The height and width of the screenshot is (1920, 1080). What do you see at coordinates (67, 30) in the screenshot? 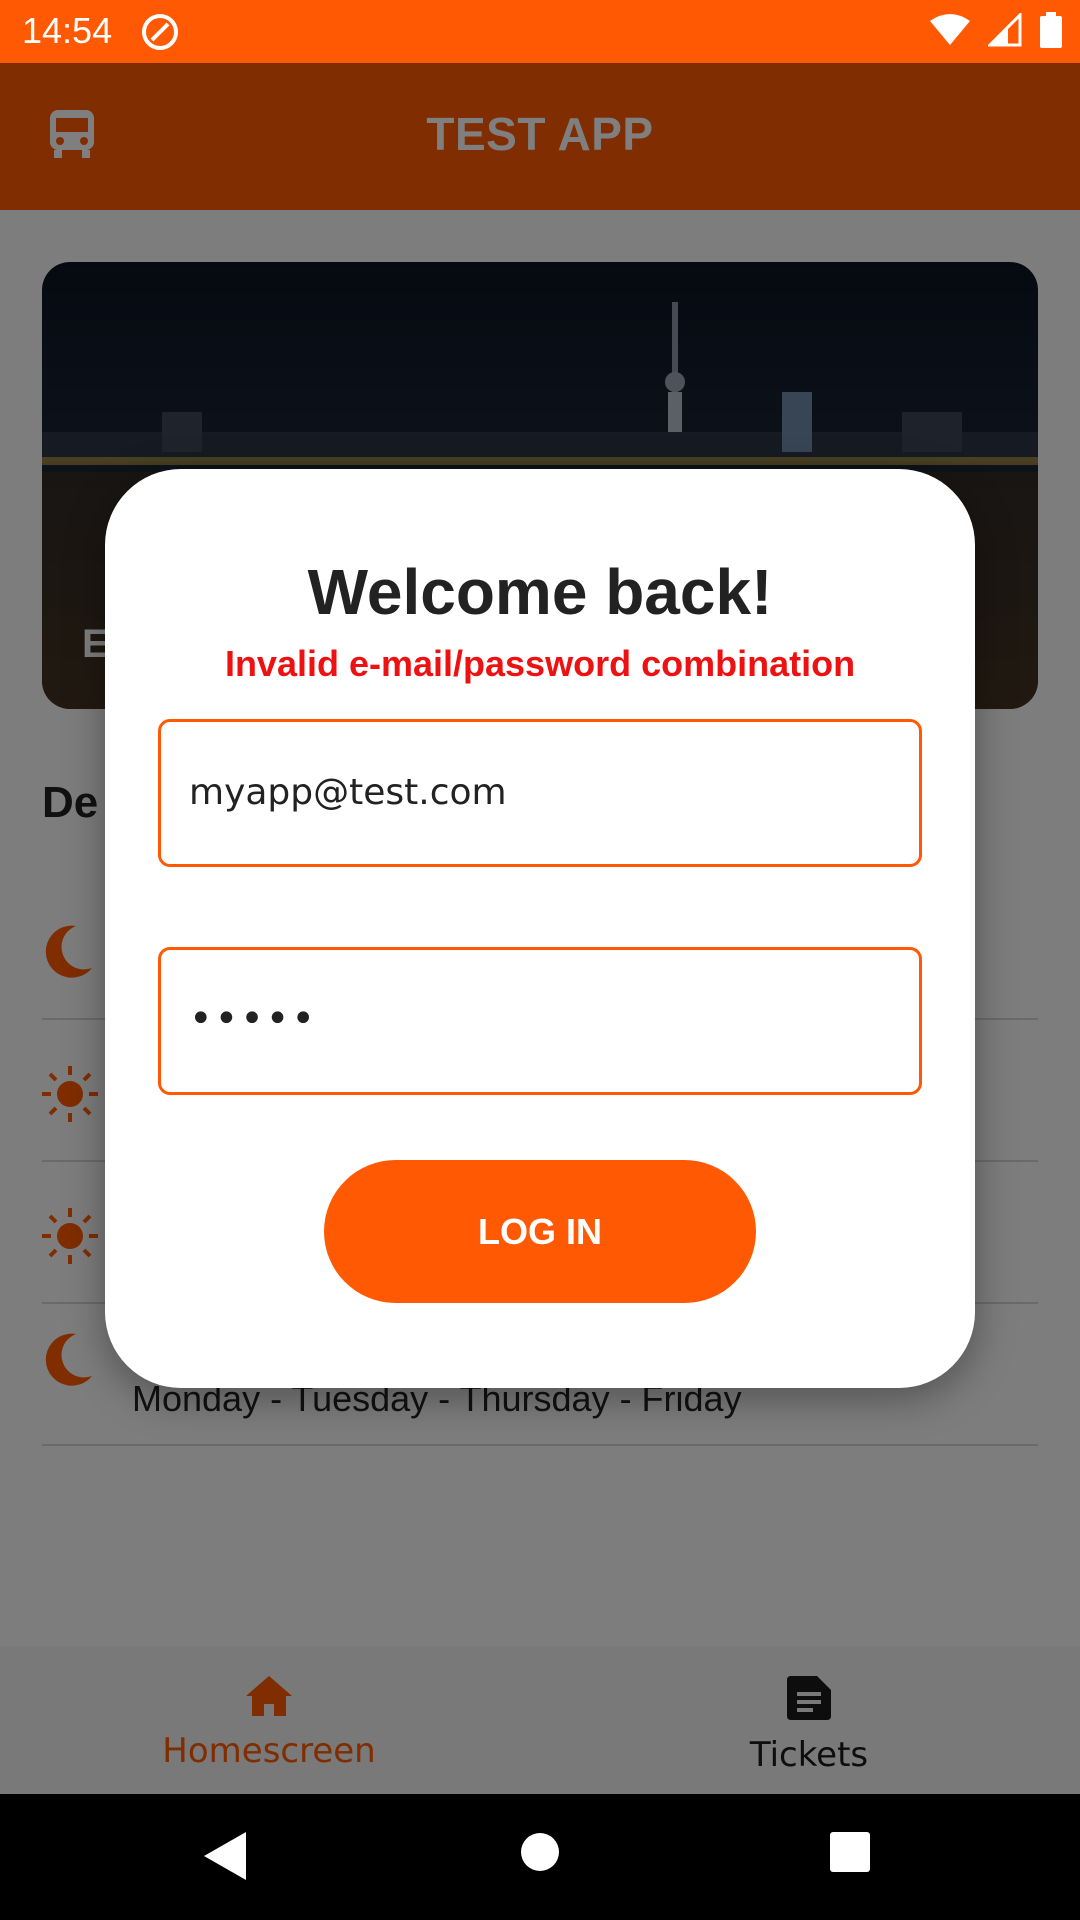
I see `status-time: 14:54` at bounding box center [67, 30].